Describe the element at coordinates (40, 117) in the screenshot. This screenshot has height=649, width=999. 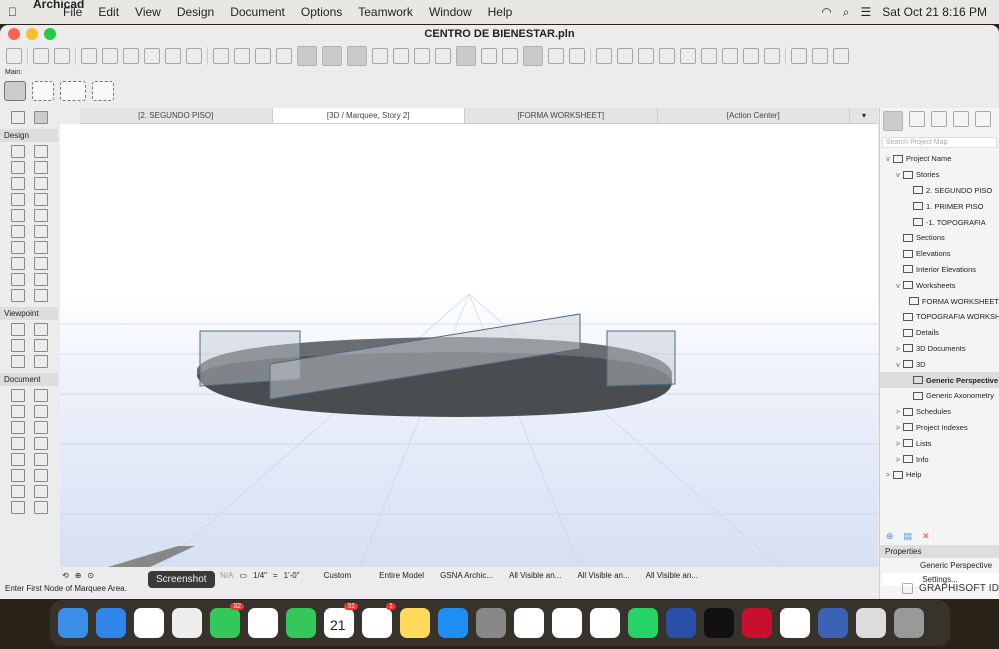
I see `marquee-tool-icon` at that location.